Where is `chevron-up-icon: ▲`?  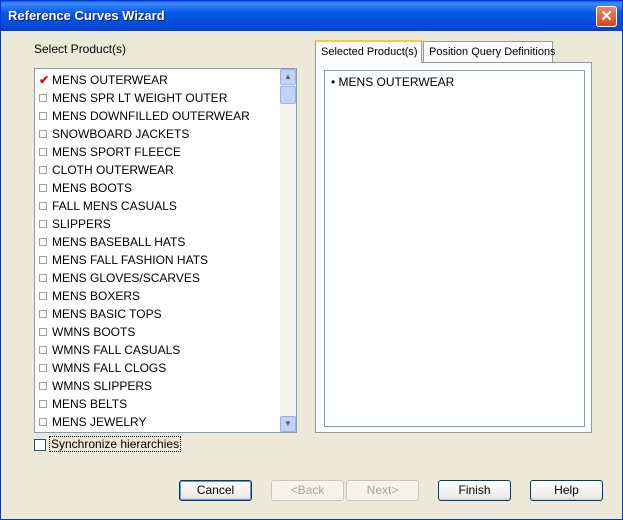
chevron-up-icon: ▲ is located at coordinates (288, 77).